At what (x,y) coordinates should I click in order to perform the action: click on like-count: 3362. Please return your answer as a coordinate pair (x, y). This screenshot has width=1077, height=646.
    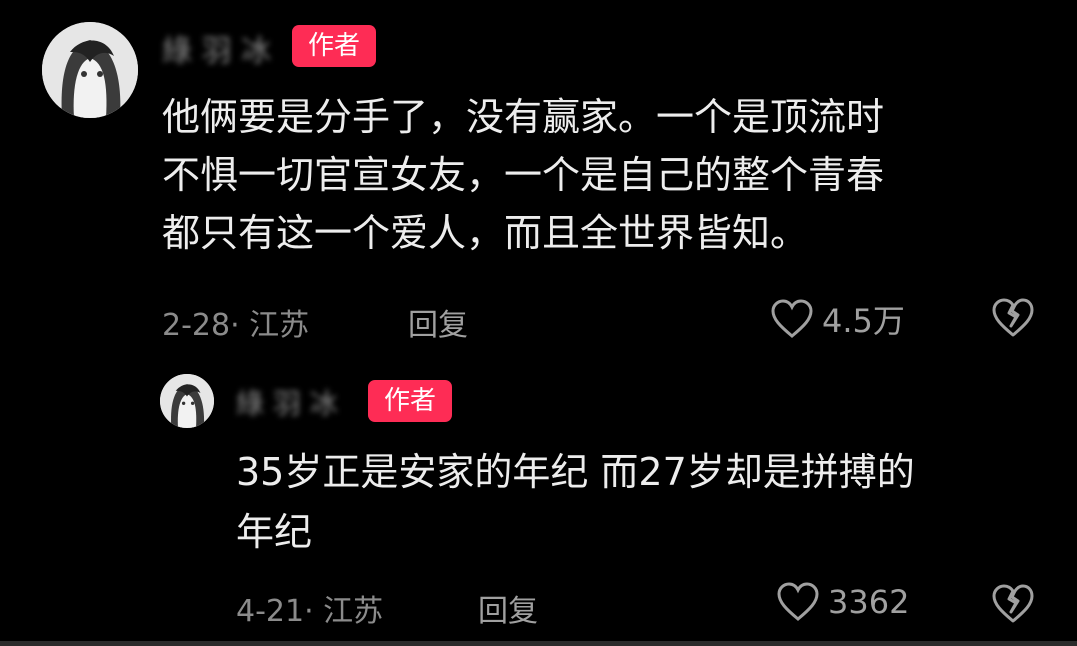
    Looking at the image, I should click on (869, 602).